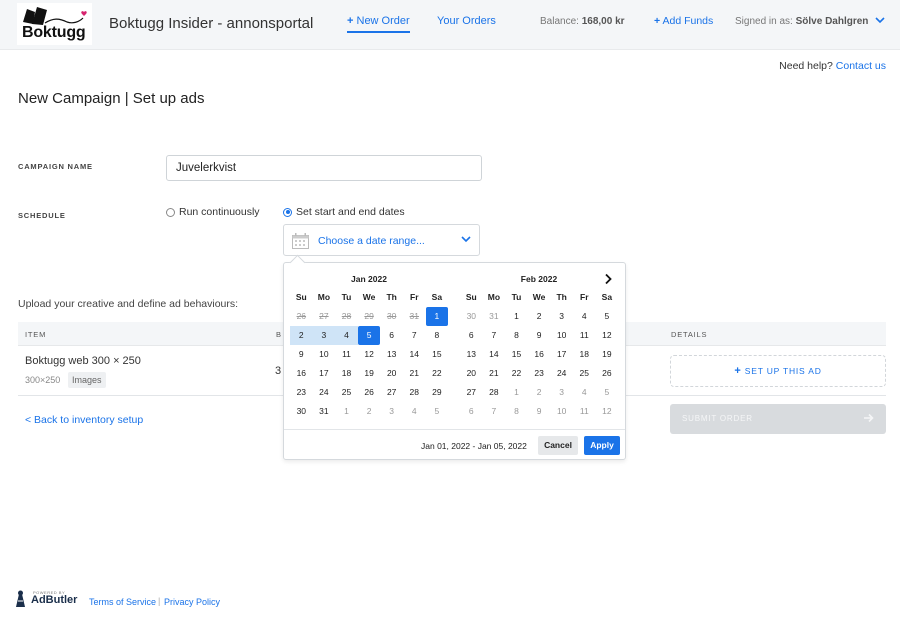 This screenshot has height=619, width=900. I want to click on calendar-day: 29, so click(437, 392).